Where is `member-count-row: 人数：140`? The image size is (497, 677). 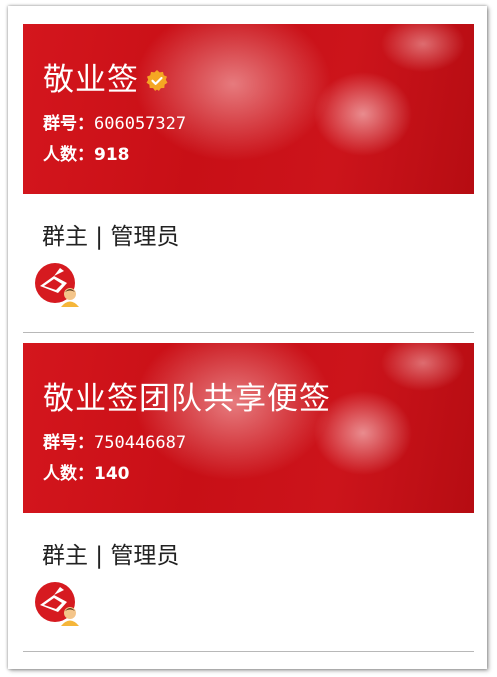
member-count-row: 人数：140 is located at coordinates (86, 474).